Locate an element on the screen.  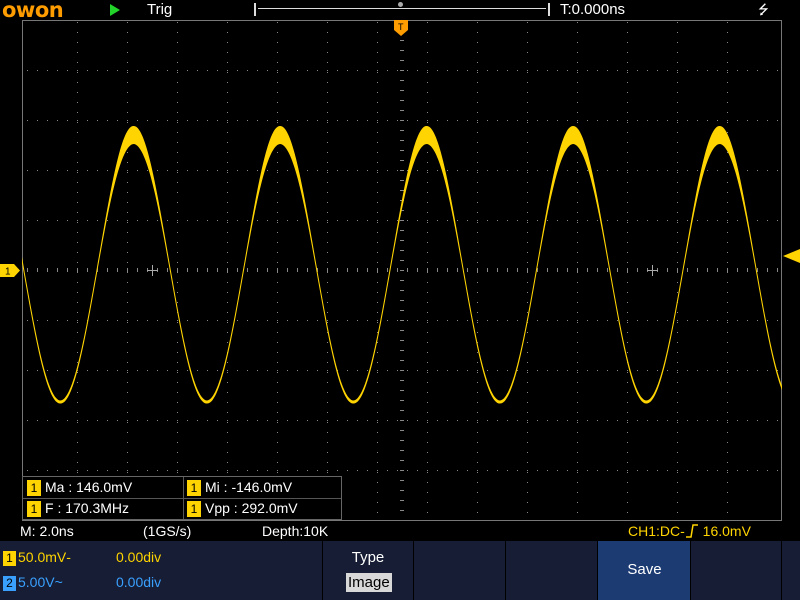
trigger-position-marker: T is located at coordinates (401, 28).